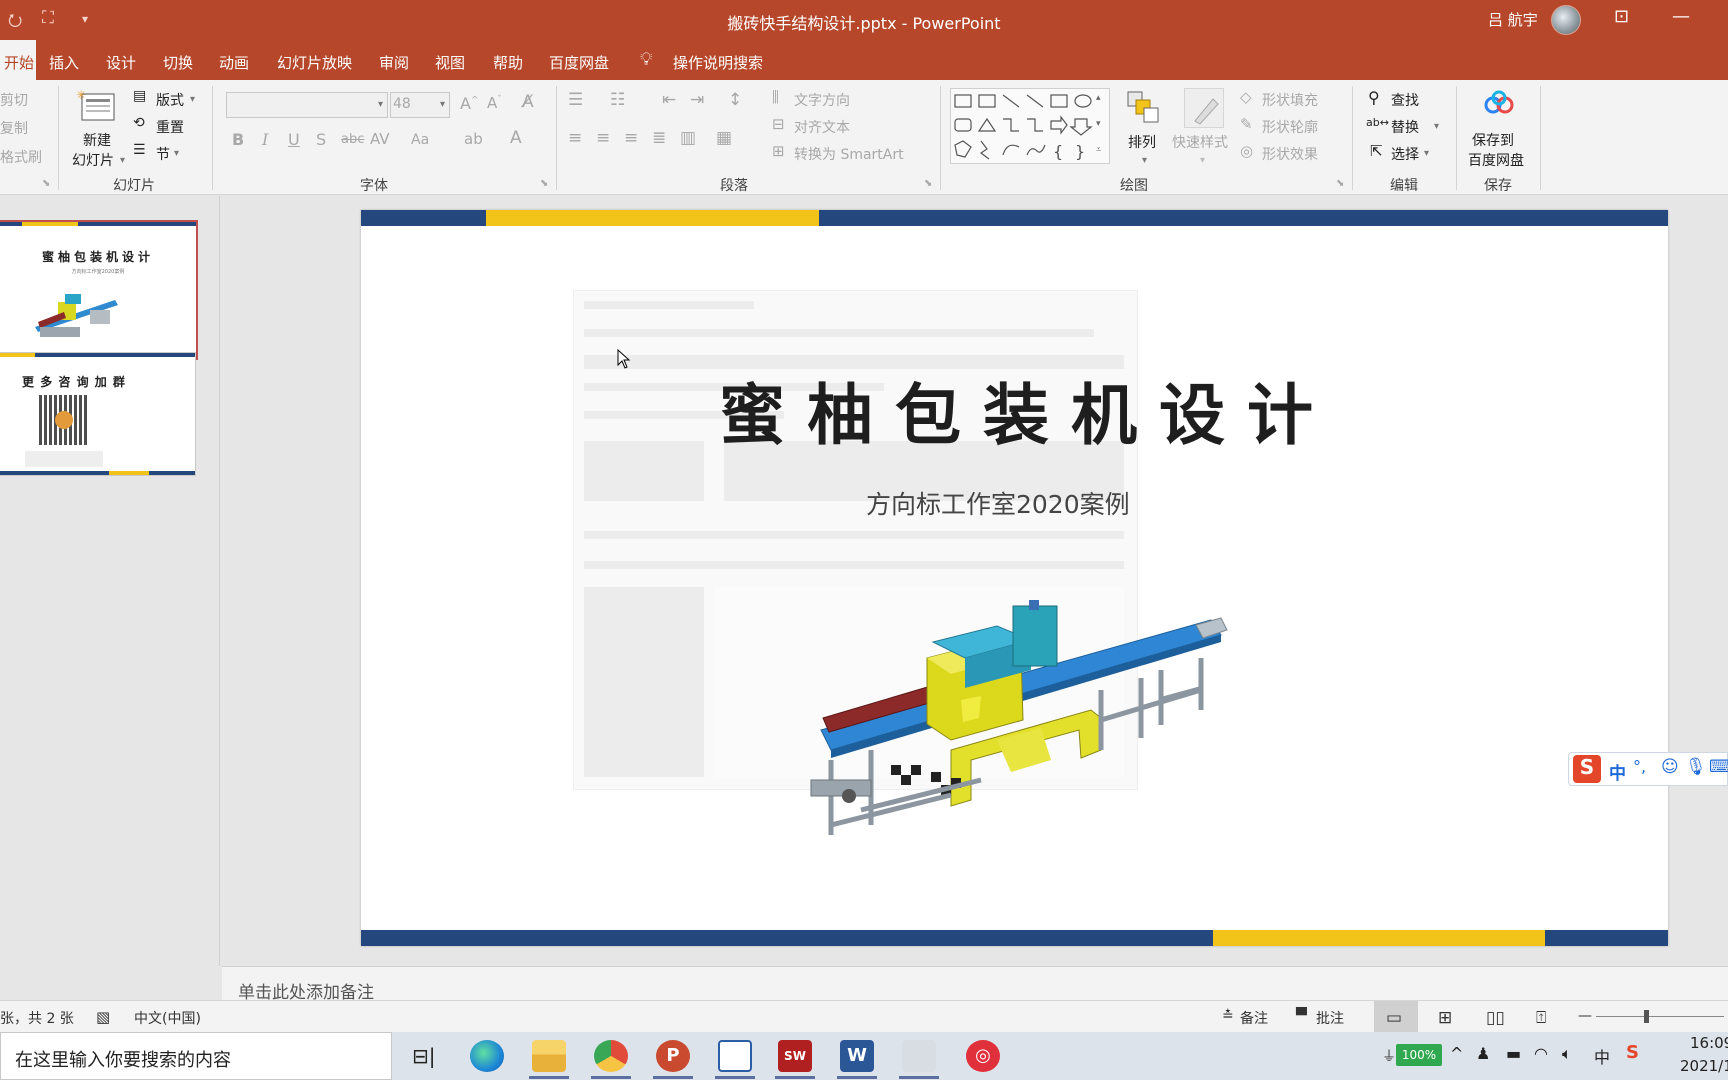 This screenshot has height=1080, width=1728. Describe the element at coordinates (1228, 1016) in the screenshot. I see `notes-toggle-icon: ≛` at that location.